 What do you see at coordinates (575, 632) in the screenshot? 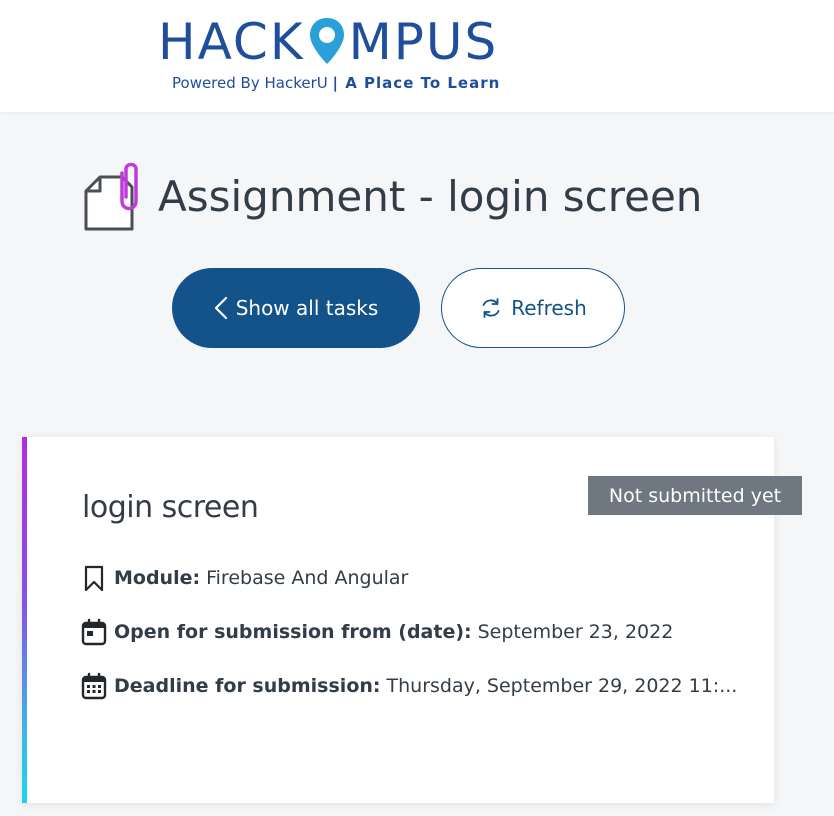
I see `open-date-value: September 23, 2022` at bounding box center [575, 632].